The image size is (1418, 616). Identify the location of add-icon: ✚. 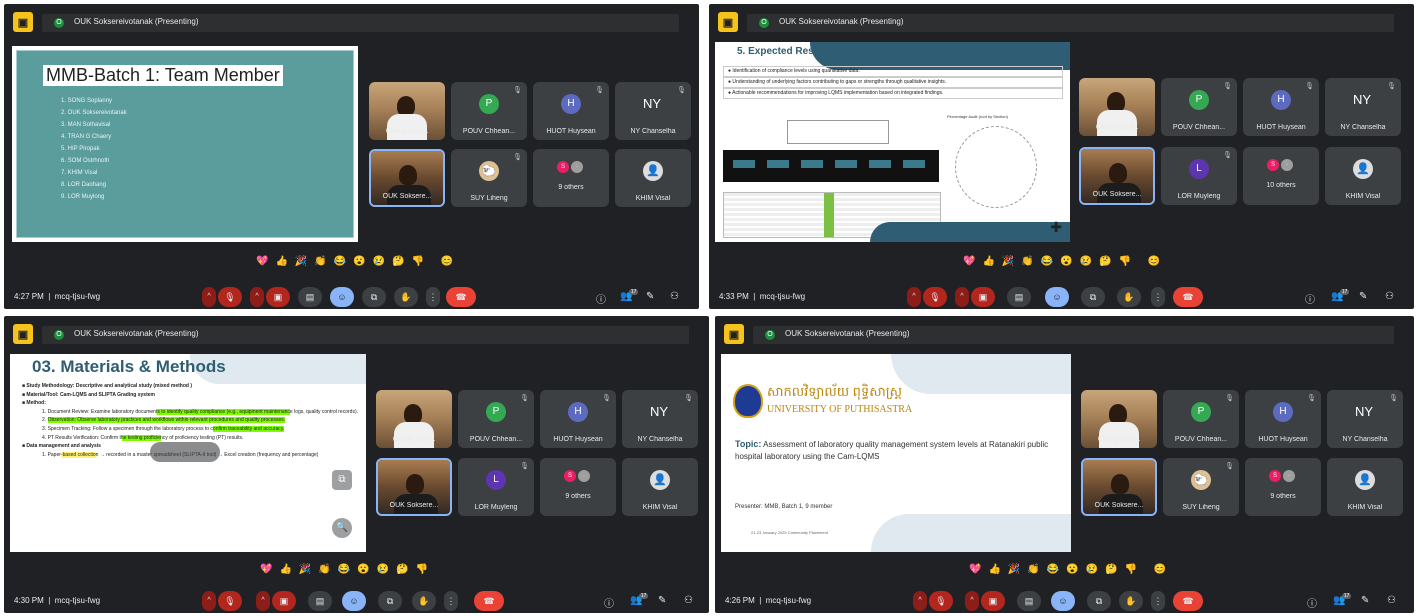
(1056, 227).